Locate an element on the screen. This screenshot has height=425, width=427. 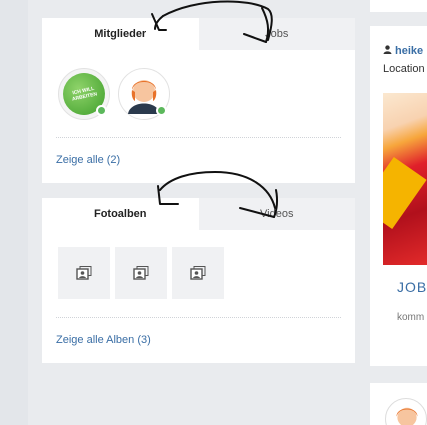
user-icon is located at coordinates (387, 51).